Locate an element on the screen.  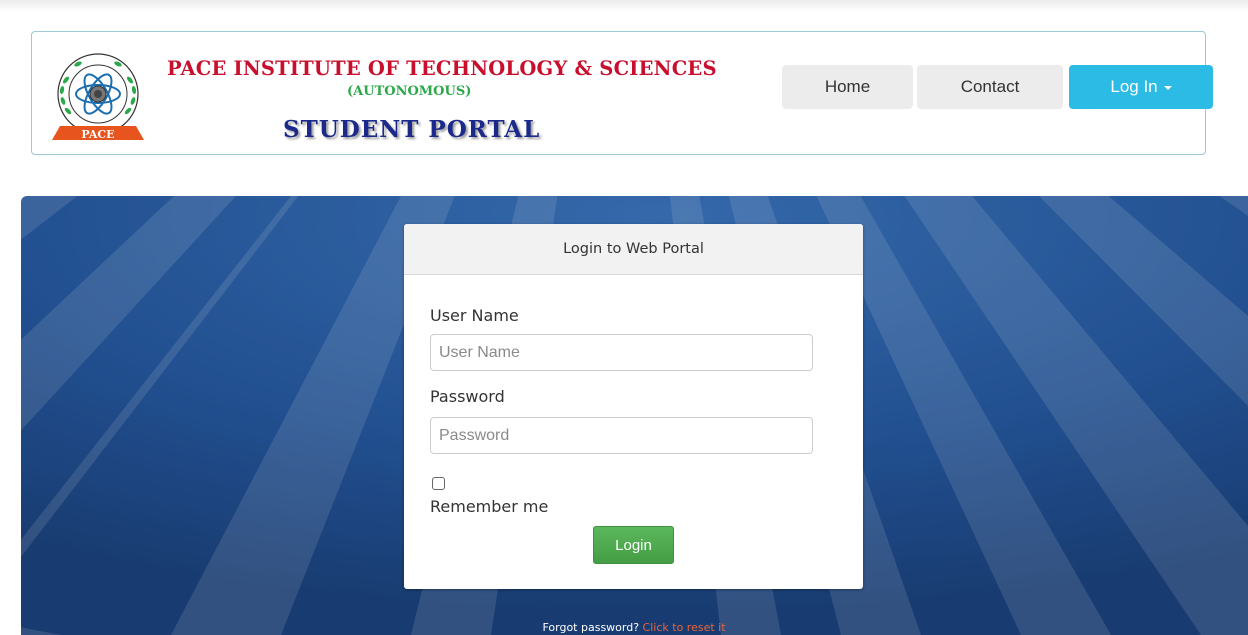
nav-home-button: Home is located at coordinates (847, 87).